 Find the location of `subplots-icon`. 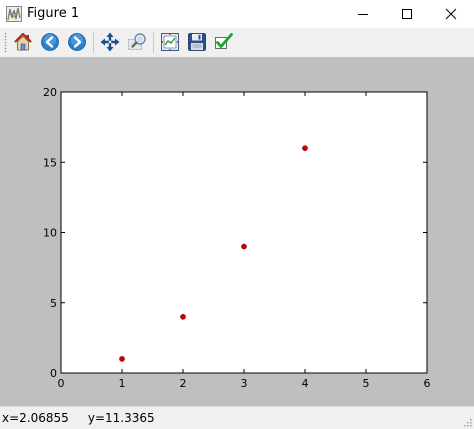

subplots-icon is located at coordinates (170, 42).